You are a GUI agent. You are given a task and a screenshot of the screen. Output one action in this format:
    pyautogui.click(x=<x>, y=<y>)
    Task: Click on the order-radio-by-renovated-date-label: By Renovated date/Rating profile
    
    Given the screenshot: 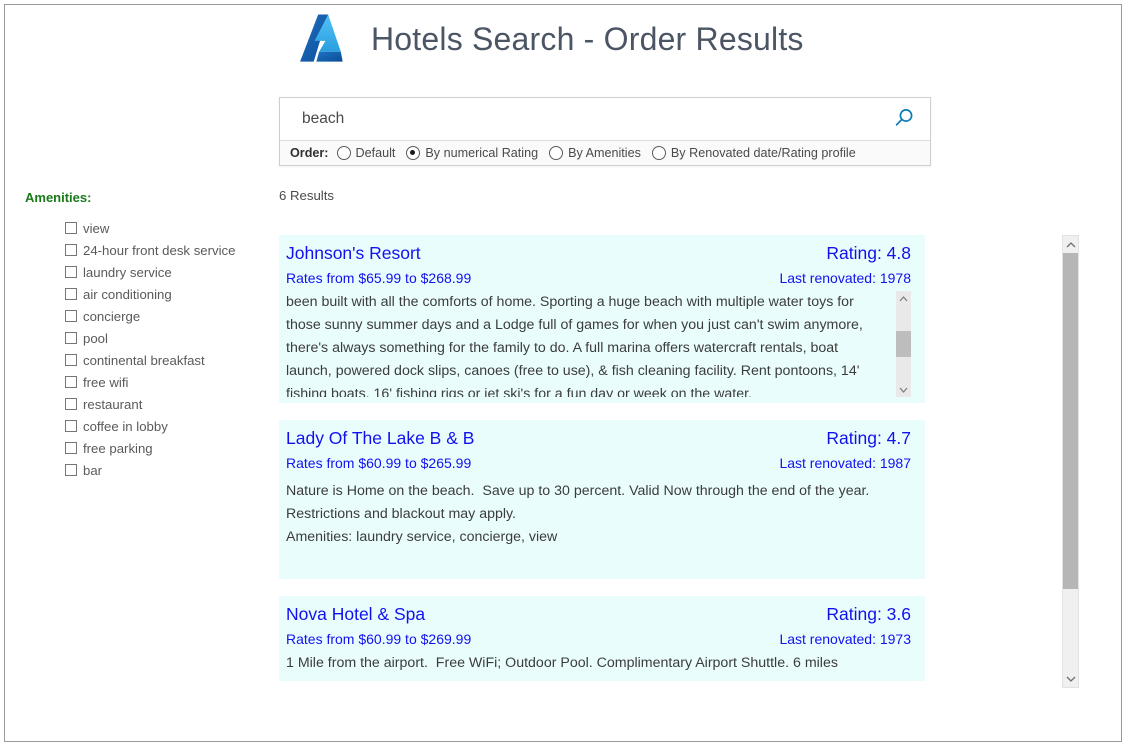 What is the action you would take?
    pyautogui.click(x=763, y=153)
    